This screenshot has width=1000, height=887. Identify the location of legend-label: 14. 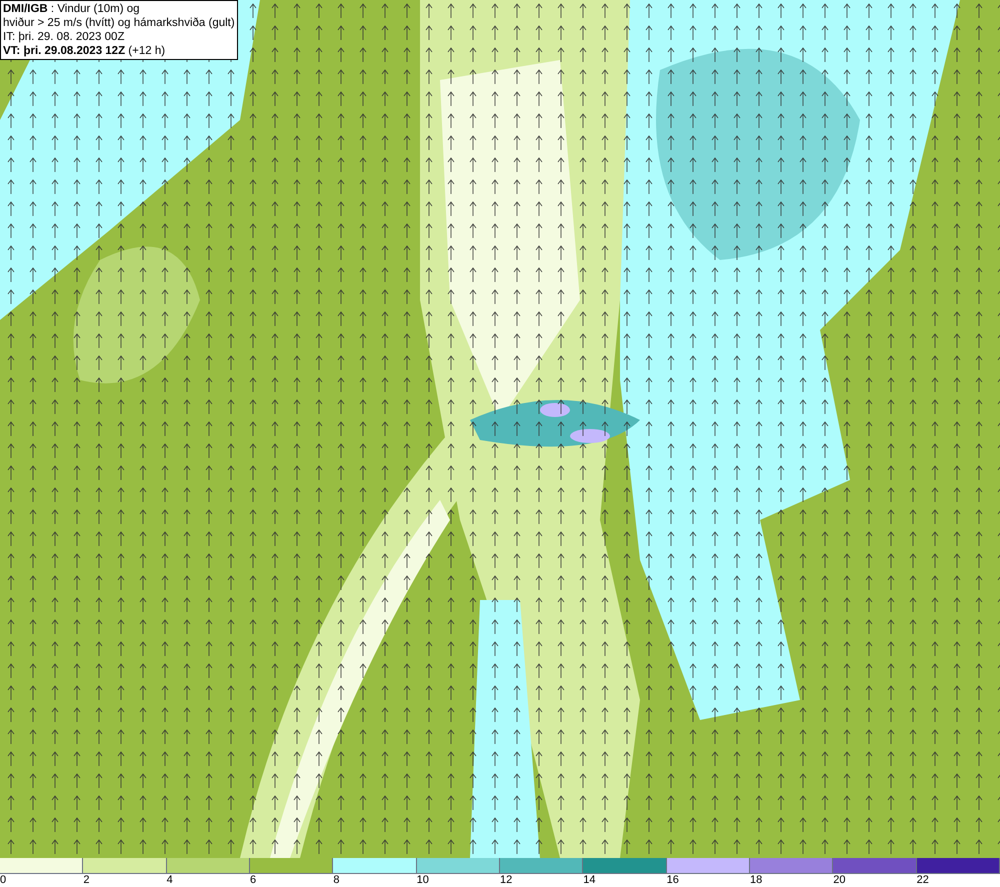
(589, 880).